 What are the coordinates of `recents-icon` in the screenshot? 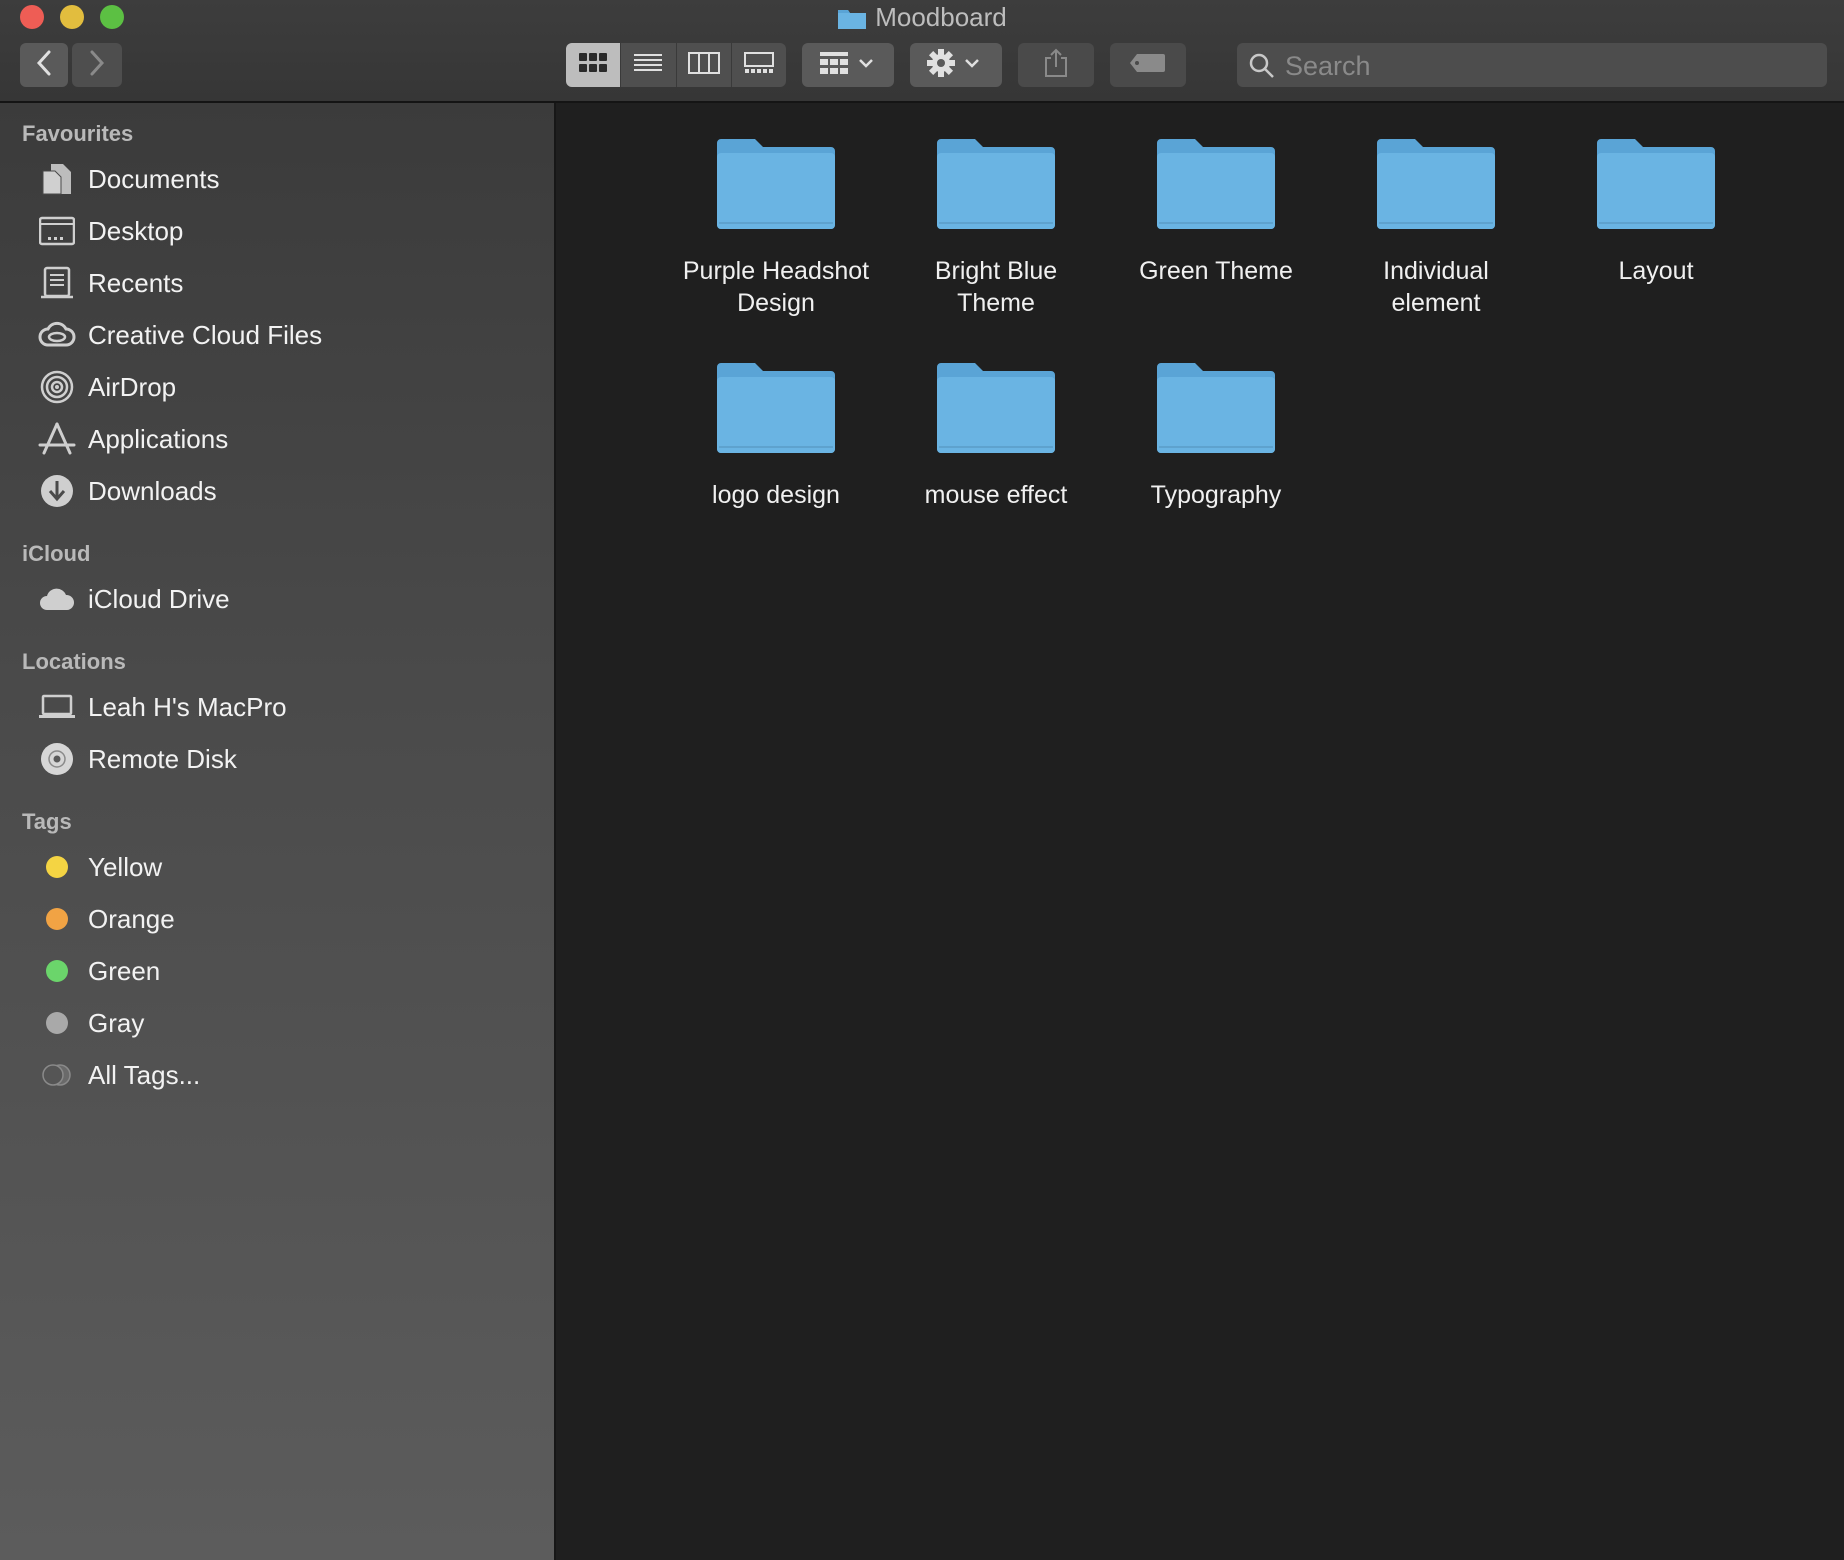 It's located at (57, 283).